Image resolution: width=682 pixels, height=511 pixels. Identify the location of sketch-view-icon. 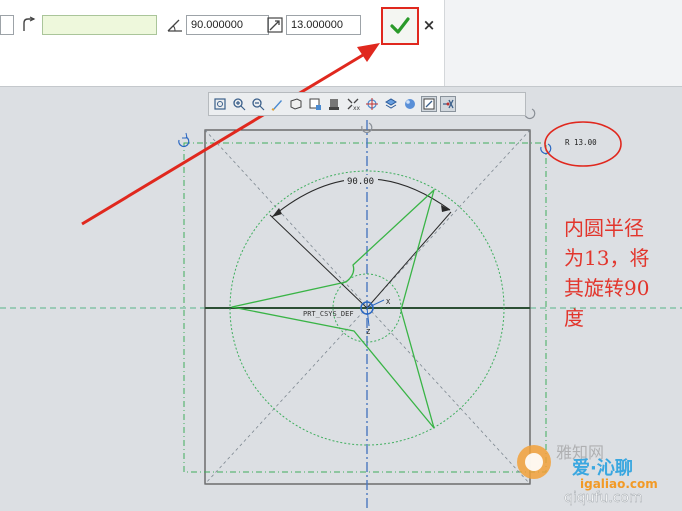
(429, 104).